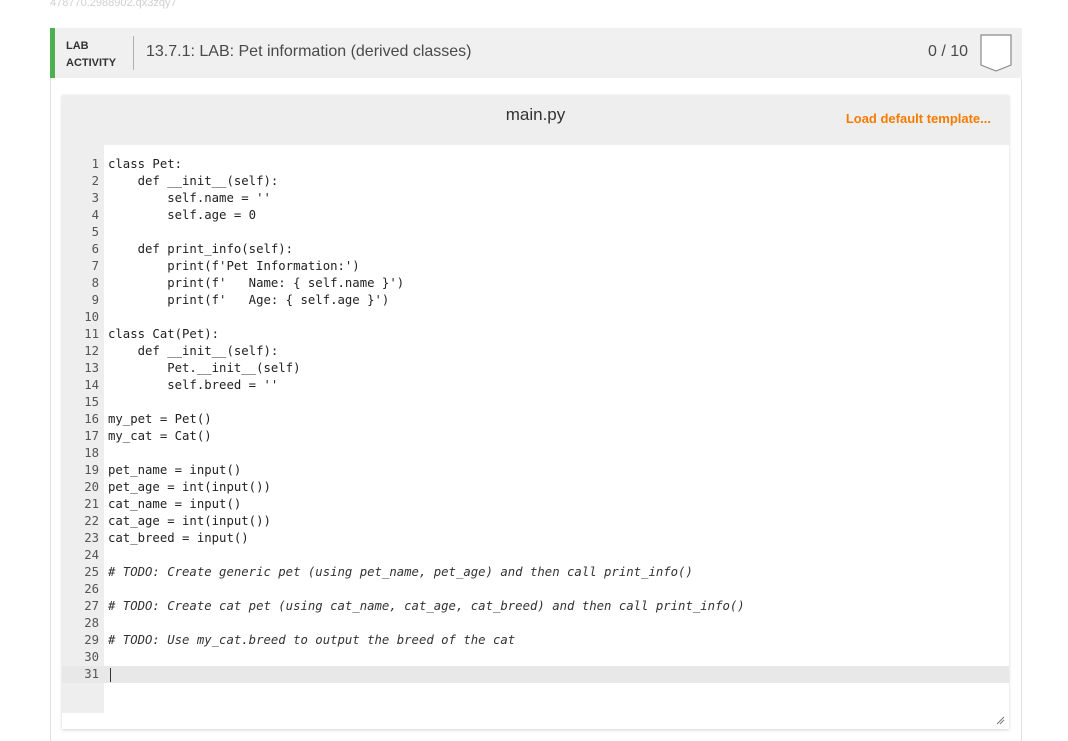 This screenshot has height=741, width=1068. I want to click on code-line: 2 def __init__(self):, so click(535, 181).